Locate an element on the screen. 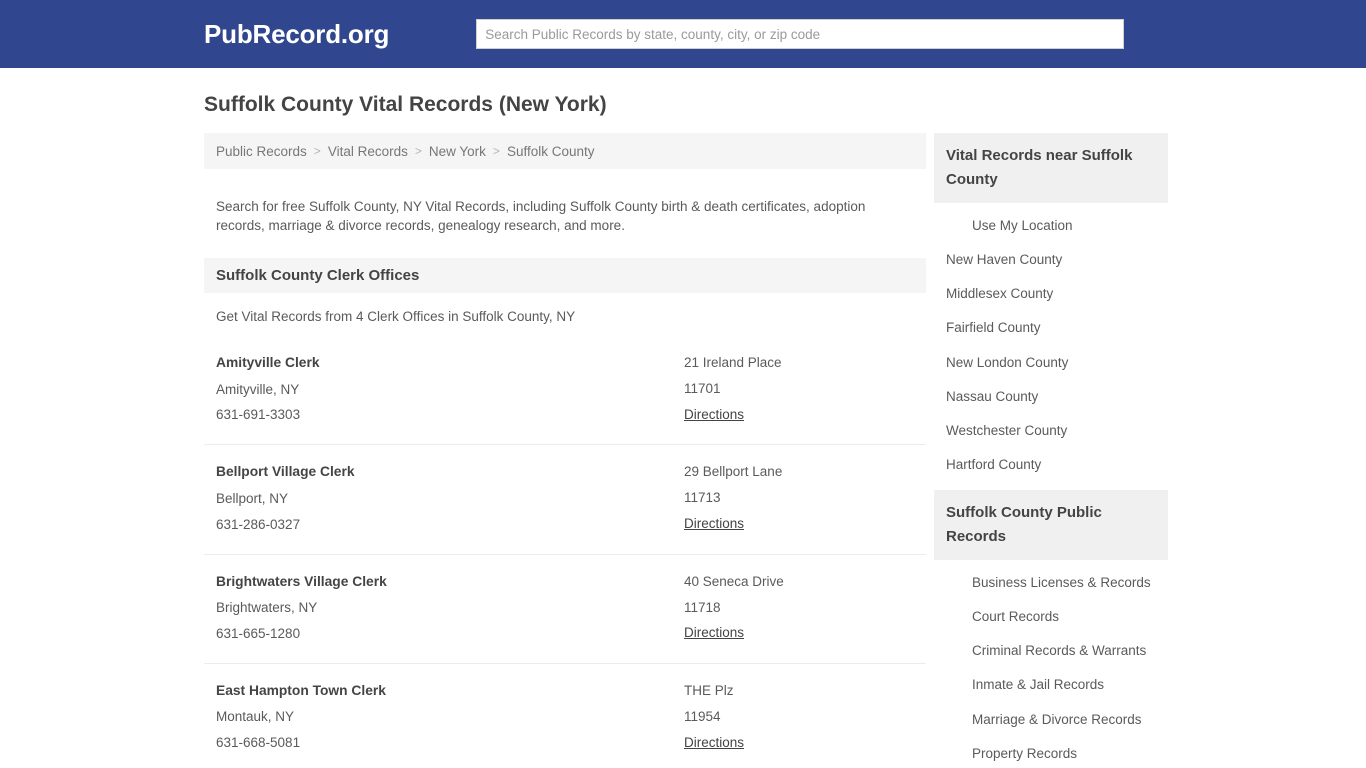  site-header: PubRecord.org is located at coordinates (683, 34).